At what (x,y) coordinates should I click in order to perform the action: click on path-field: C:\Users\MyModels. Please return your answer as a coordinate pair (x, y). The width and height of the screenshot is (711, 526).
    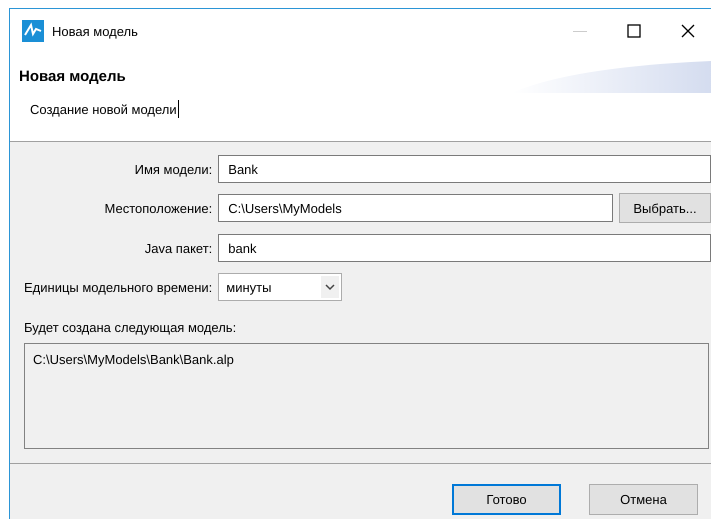
    Looking at the image, I should click on (415, 208).